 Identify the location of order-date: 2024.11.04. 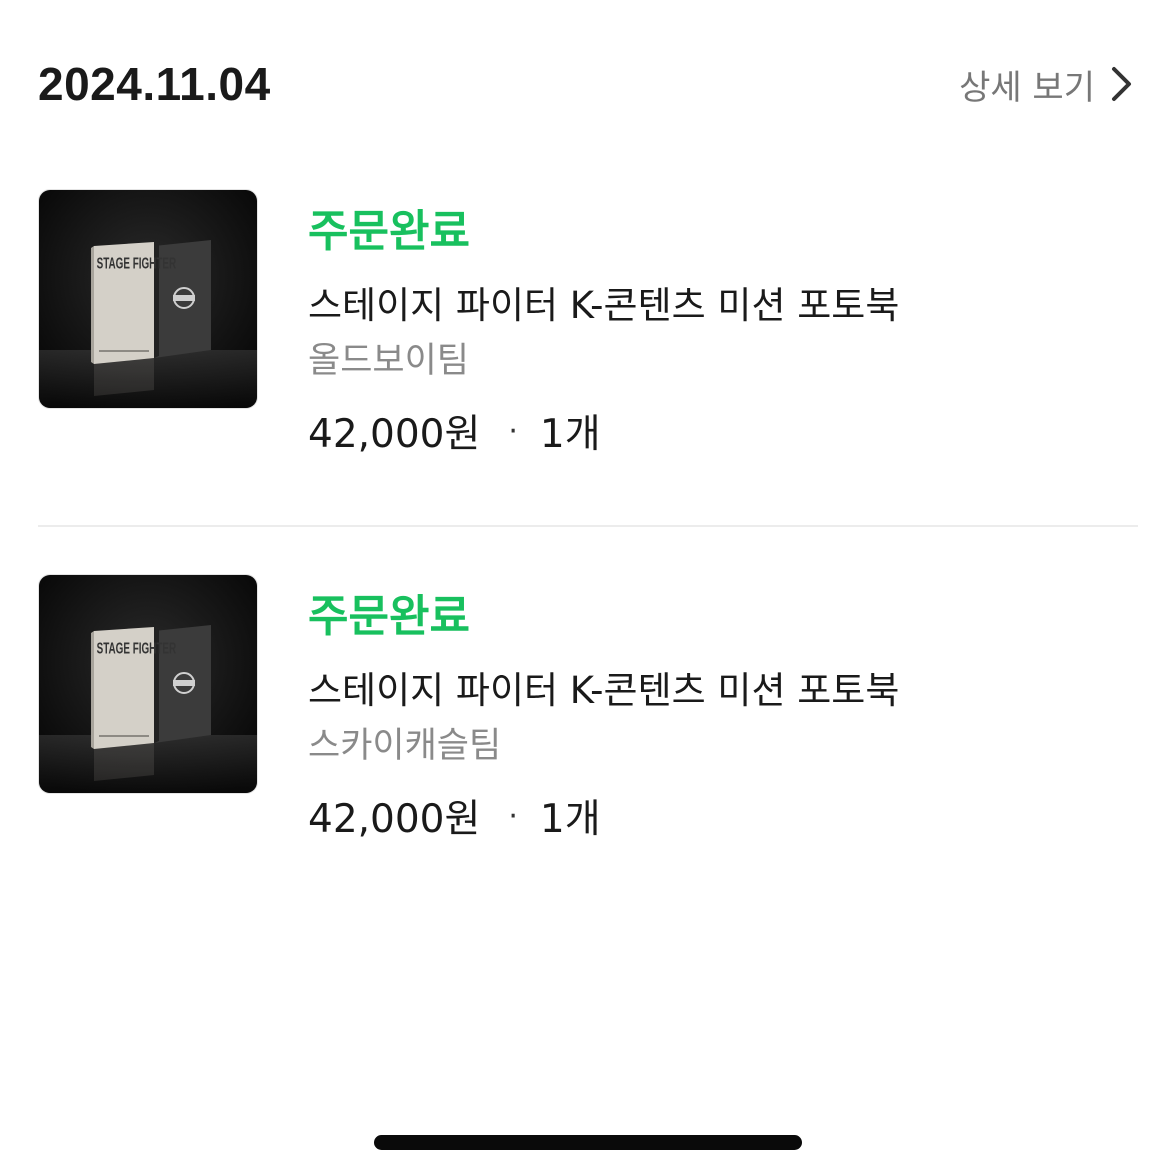
(154, 84).